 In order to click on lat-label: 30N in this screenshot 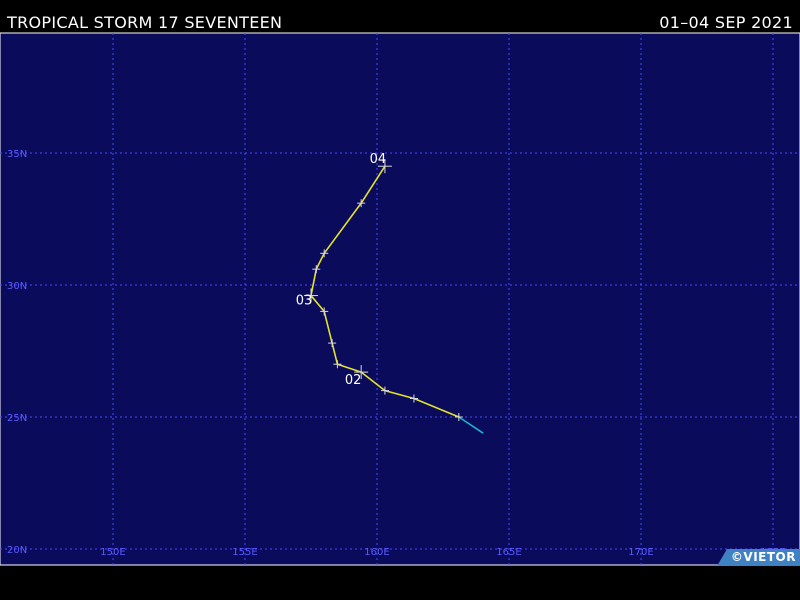, I will do `click(17, 286)`.